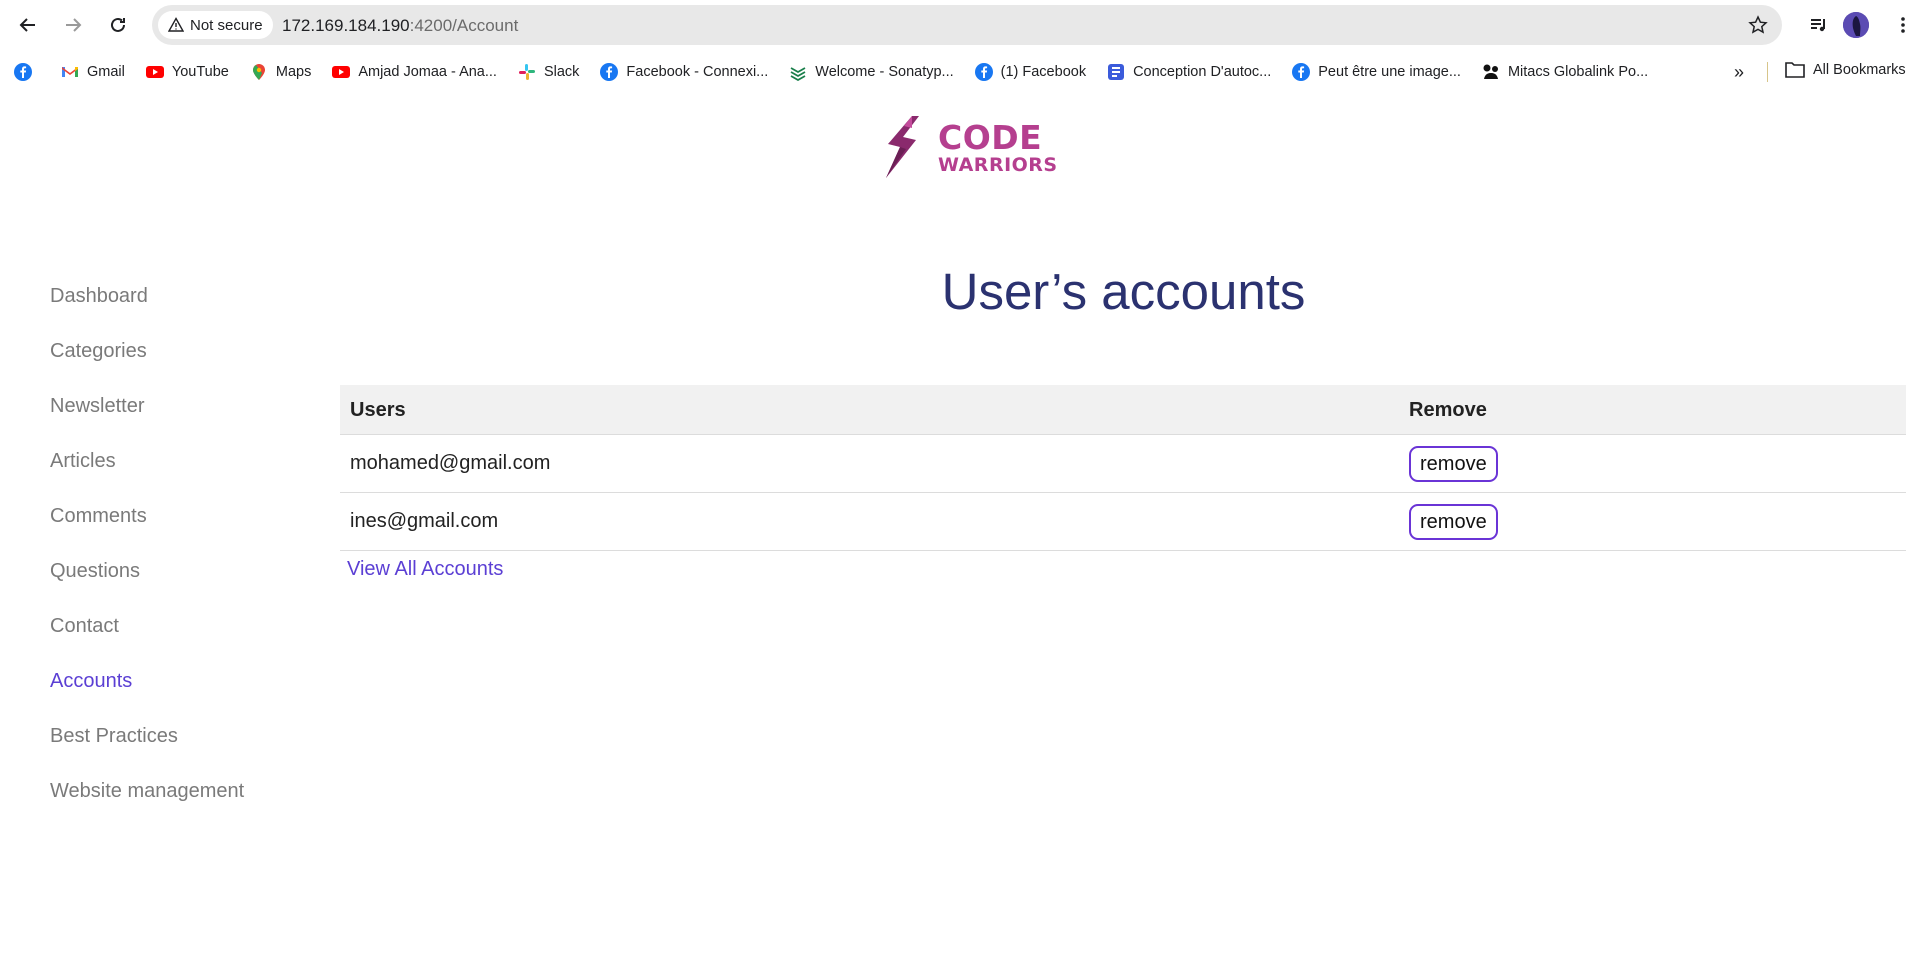 This screenshot has height=962, width=1917. What do you see at coordinates (226, 25) in the screenshot?
I see `security-chip-label: Not secure` at bounding box center [226, 25].